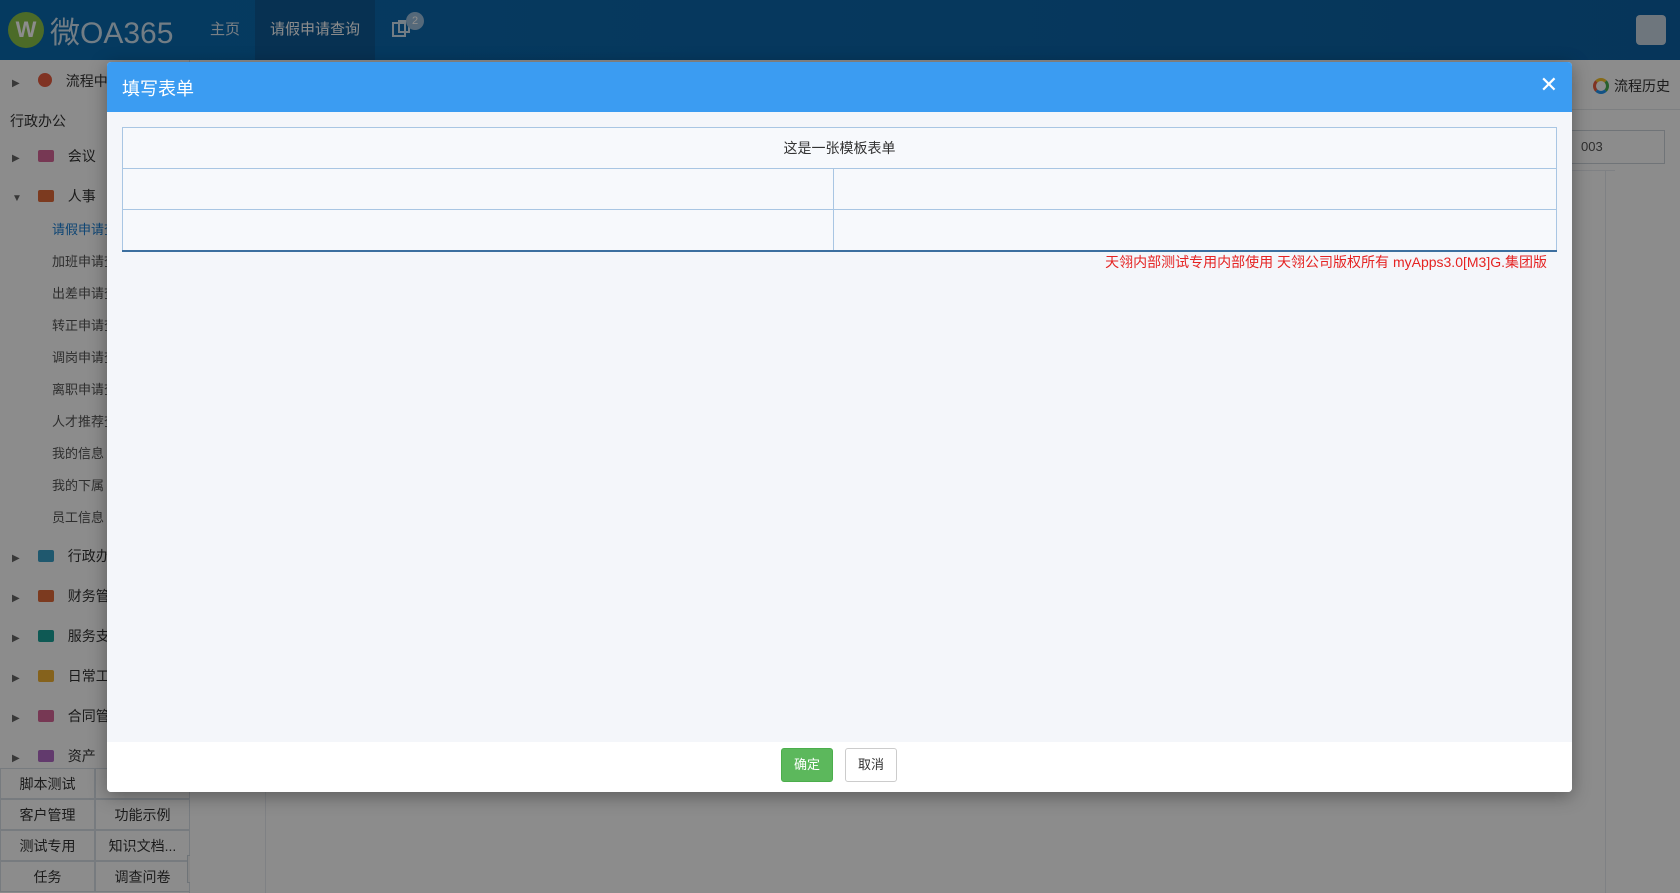 This screenshot has width=1680, height=893. I want to click on confirm-button: 确定, so click(807, 765).